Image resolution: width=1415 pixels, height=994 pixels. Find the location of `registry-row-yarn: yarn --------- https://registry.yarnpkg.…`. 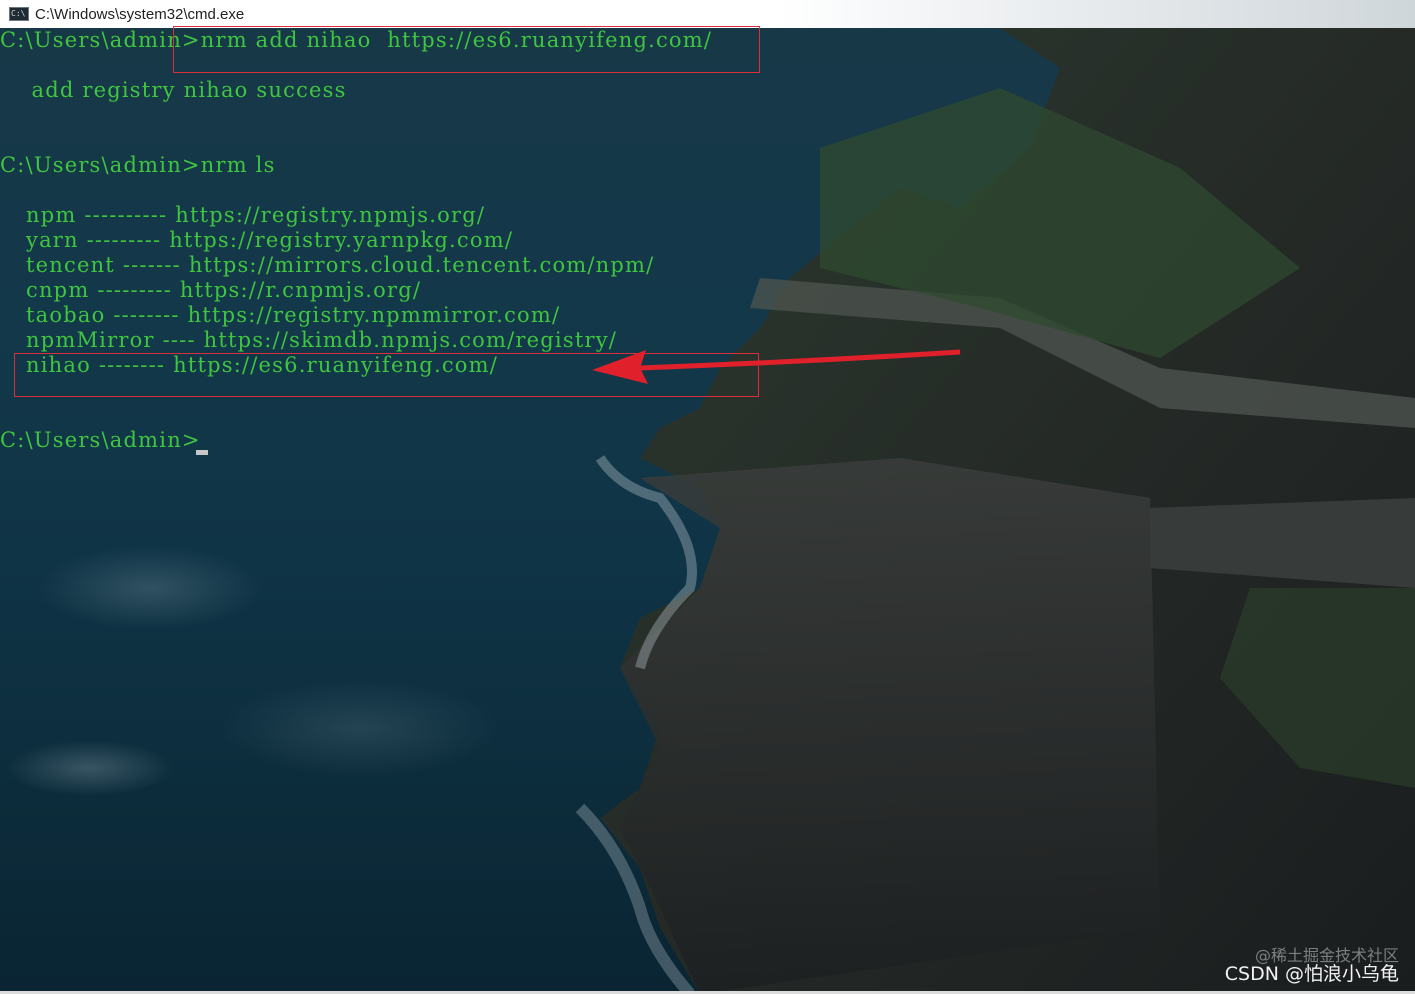

registry-row-yarn: yarn --------- https://registry.yarnpkg.… is located at coordinates (269, 240).